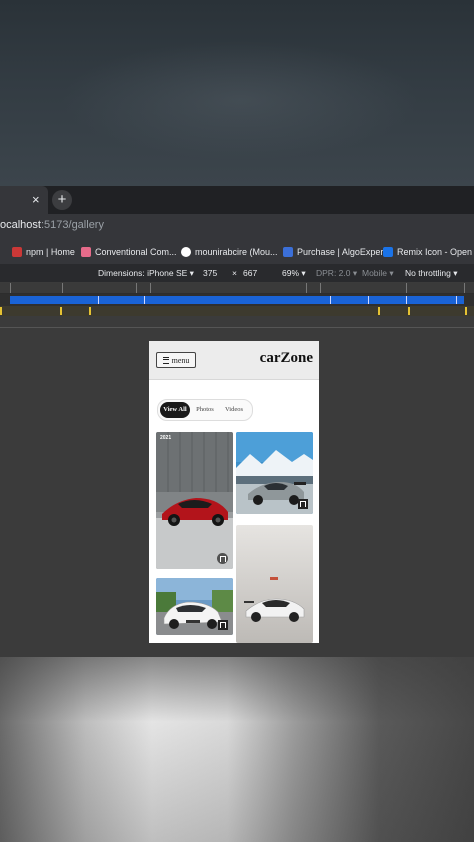 The width and height of the screenshot is (474, 842). I want to click on address-bar: ocalhost:5173/gallery, so click(237, 226).